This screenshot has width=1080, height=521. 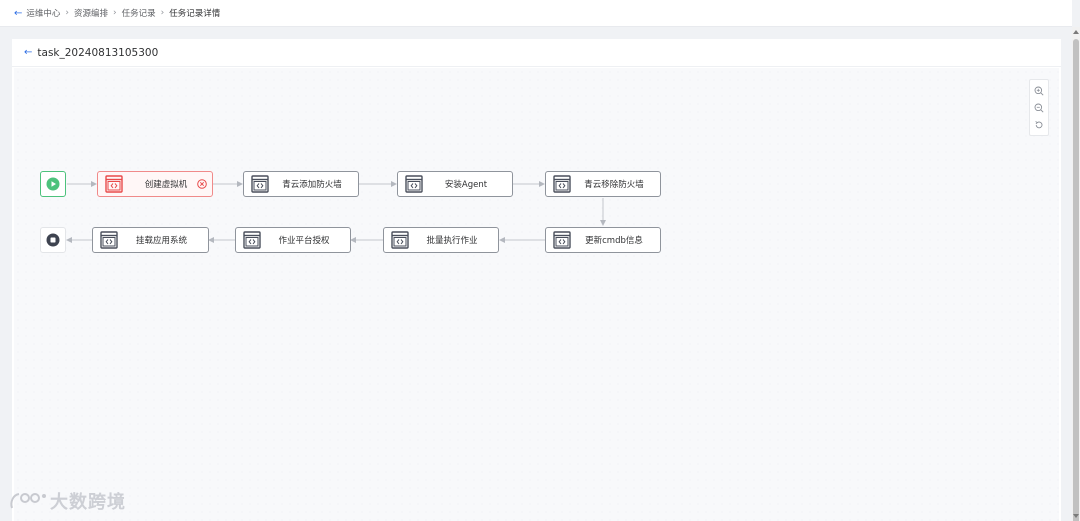 I want to click on scroll-up-icon, so click(x=1076, y=32).